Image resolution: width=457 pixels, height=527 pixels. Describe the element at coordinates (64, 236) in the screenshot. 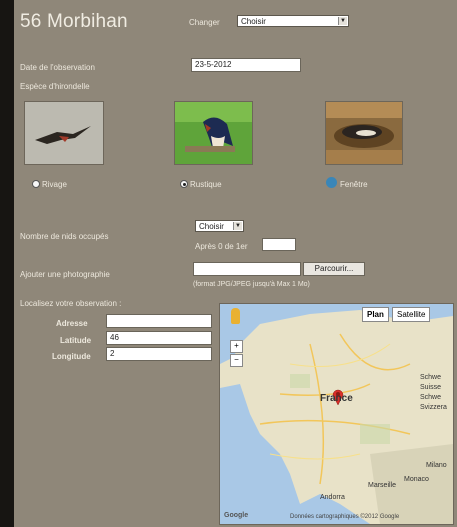

I see `nest-count-label: Nombre de nids occupés` at that location.